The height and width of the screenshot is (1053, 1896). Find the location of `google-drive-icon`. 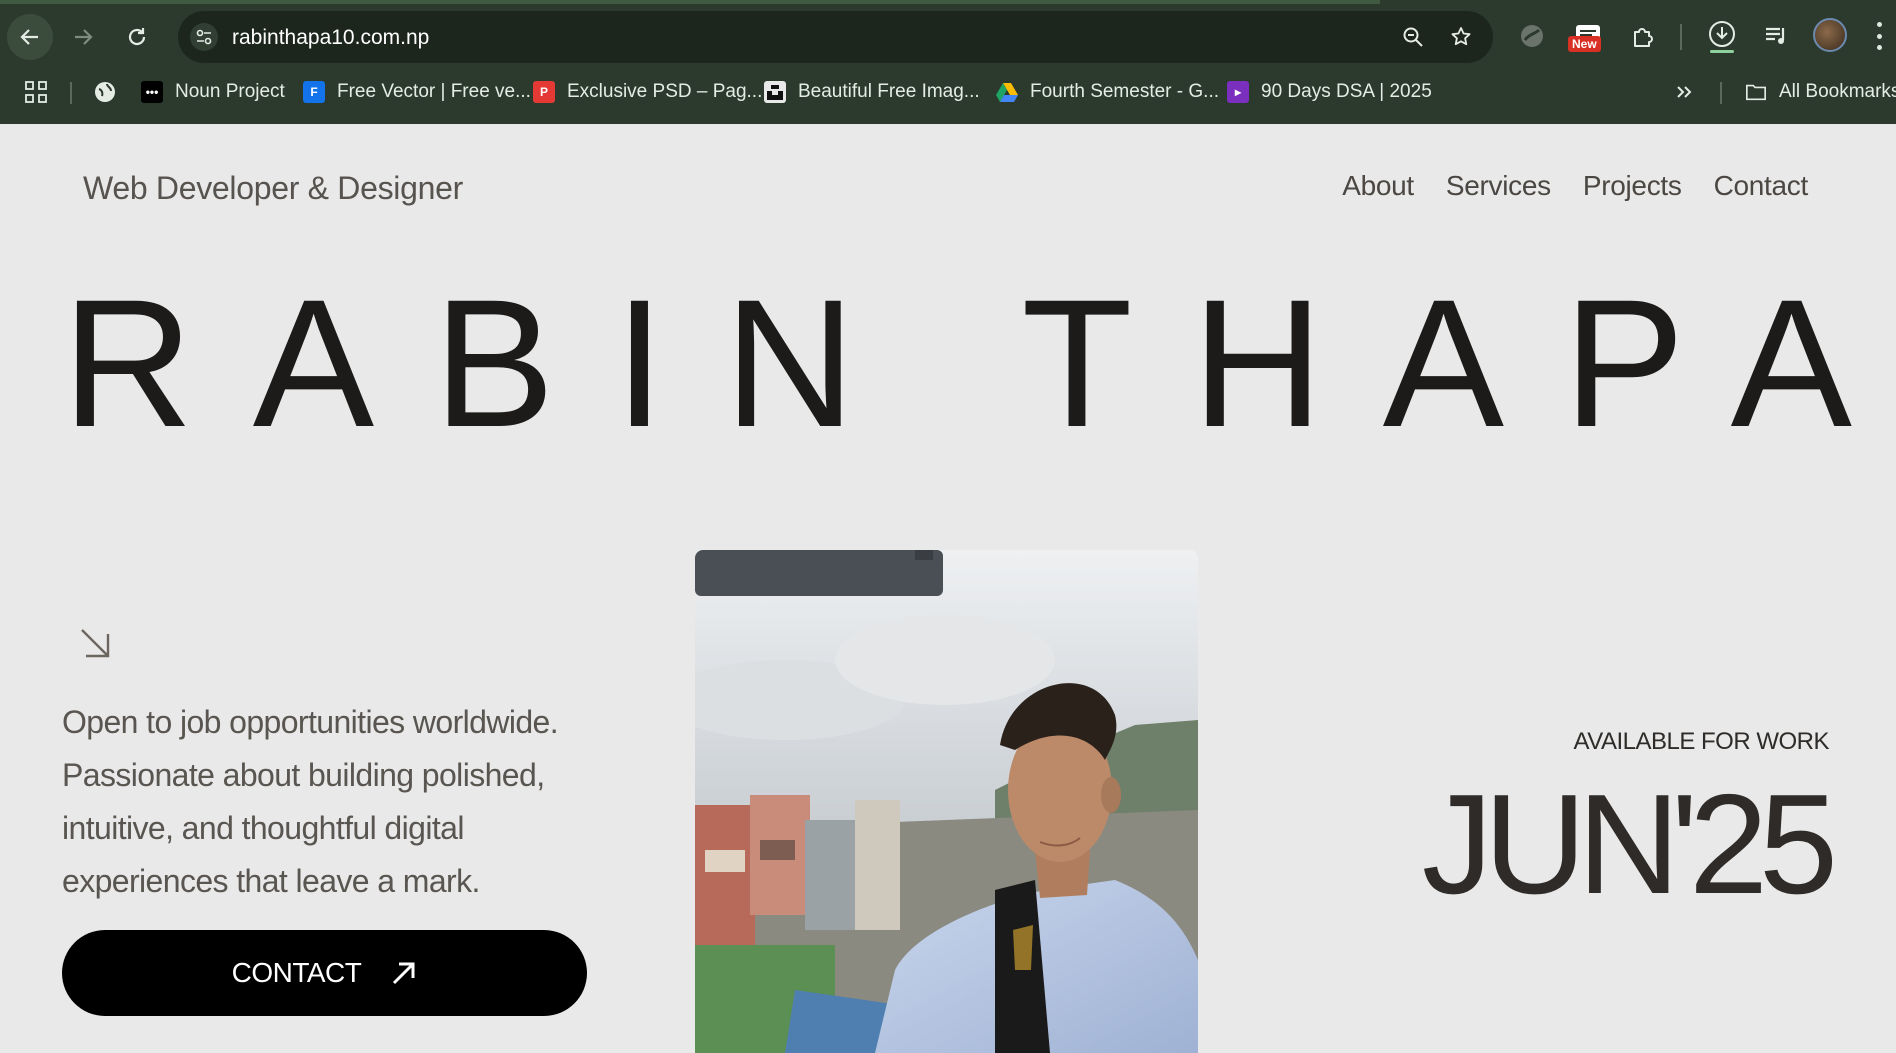

google-drive-icon is located at coordinates (1007, 92).